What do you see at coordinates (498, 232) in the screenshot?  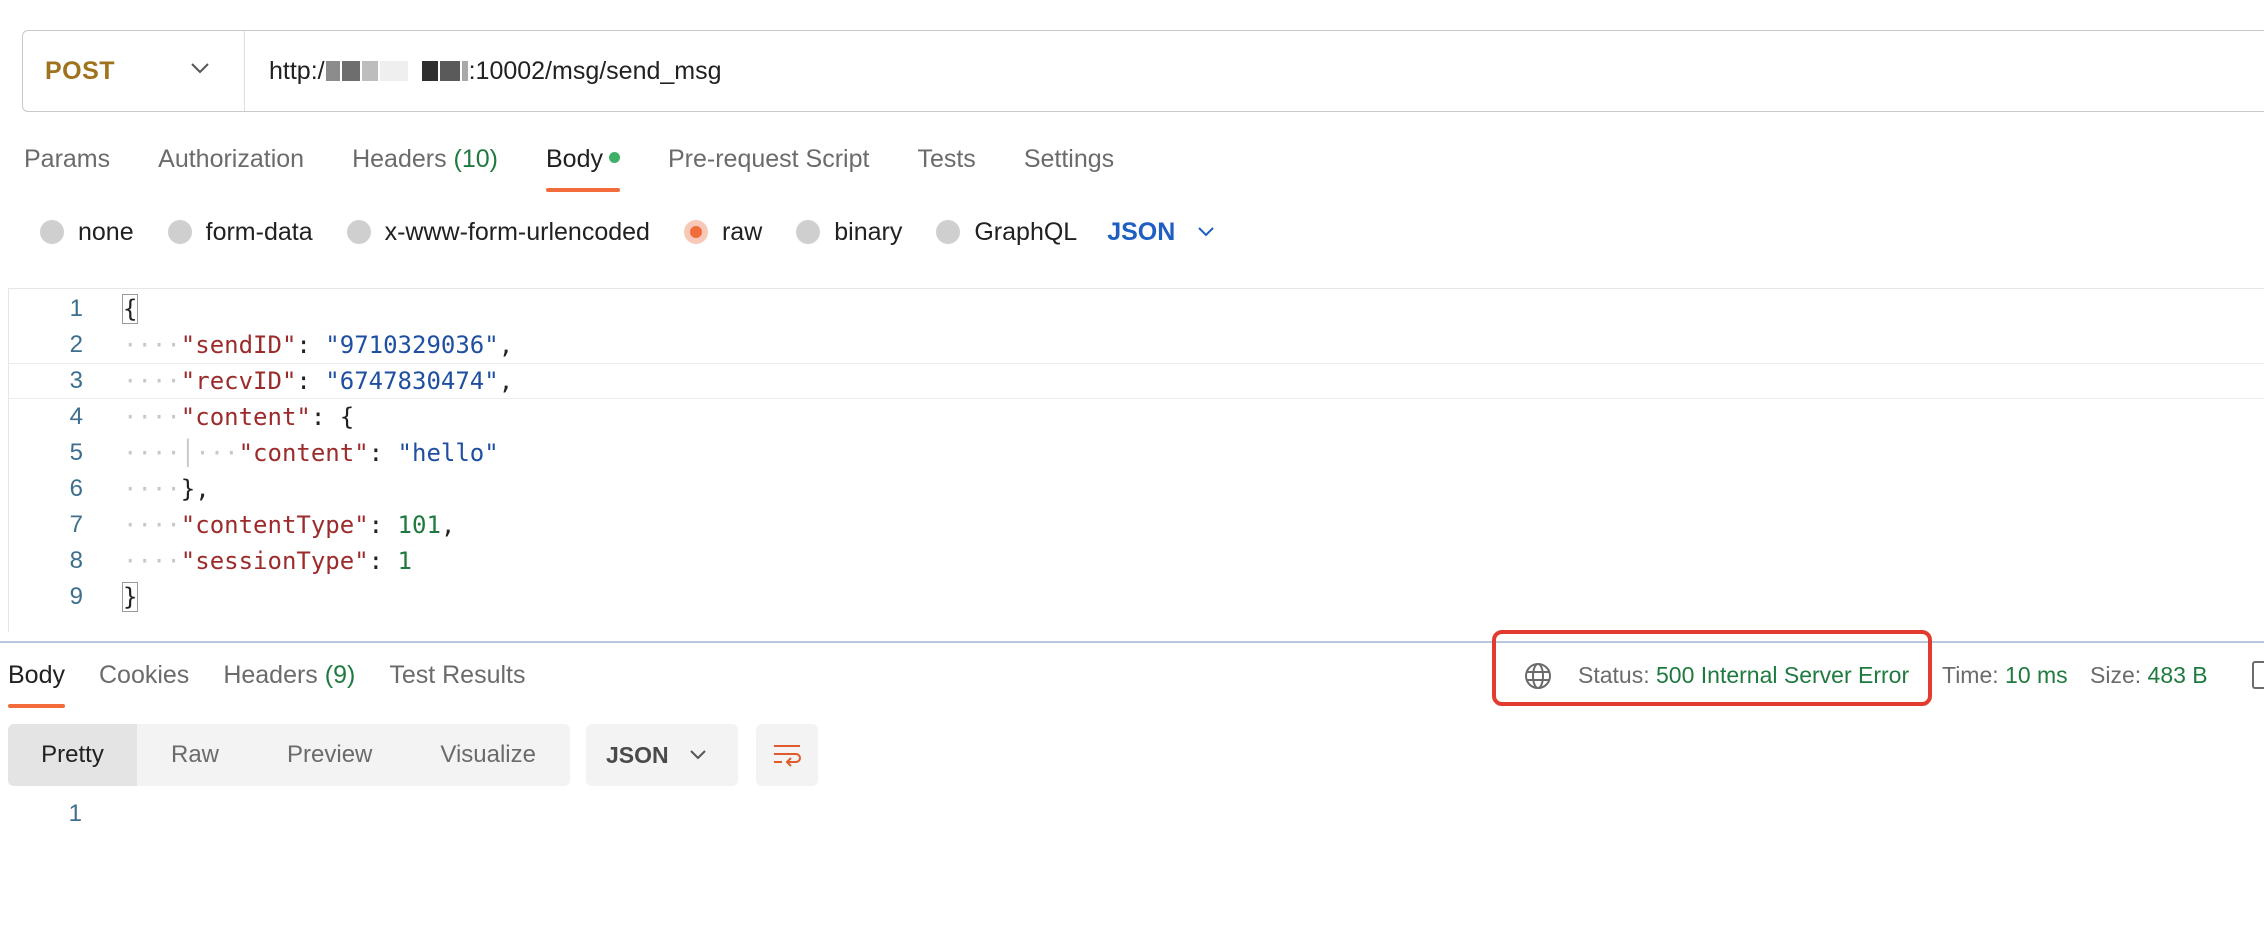 I see `mode-urlencoded: x-www-form-urlencoded` at bounding box center [498, 232].